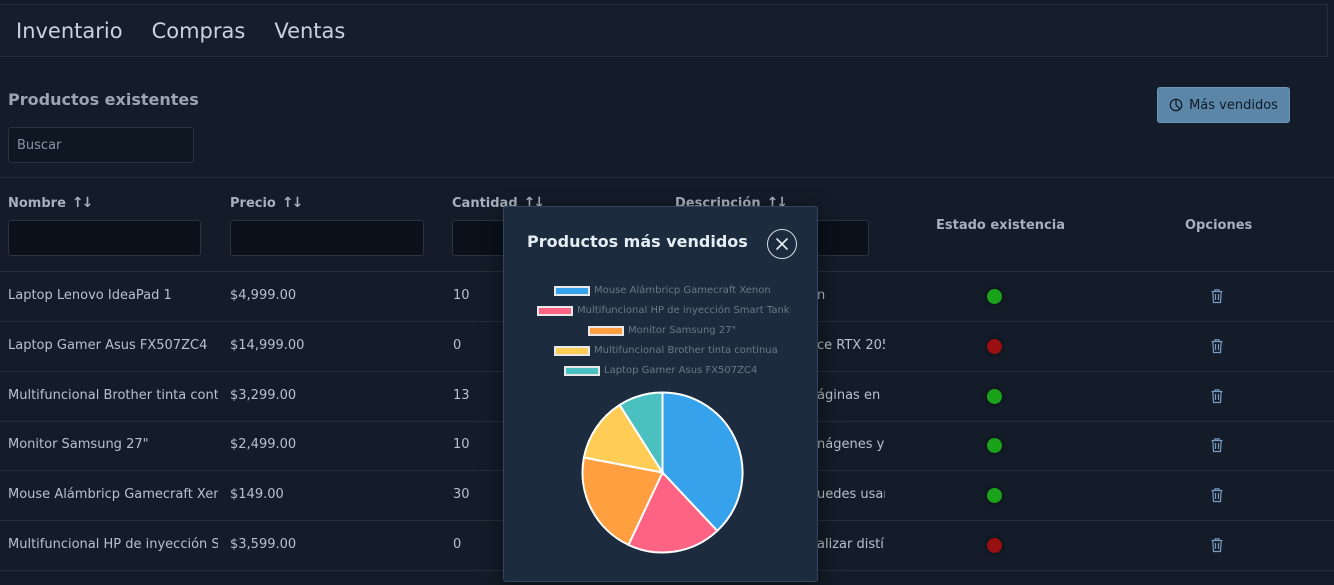  I want to click on cell-qty: 13, so click(461, 395).